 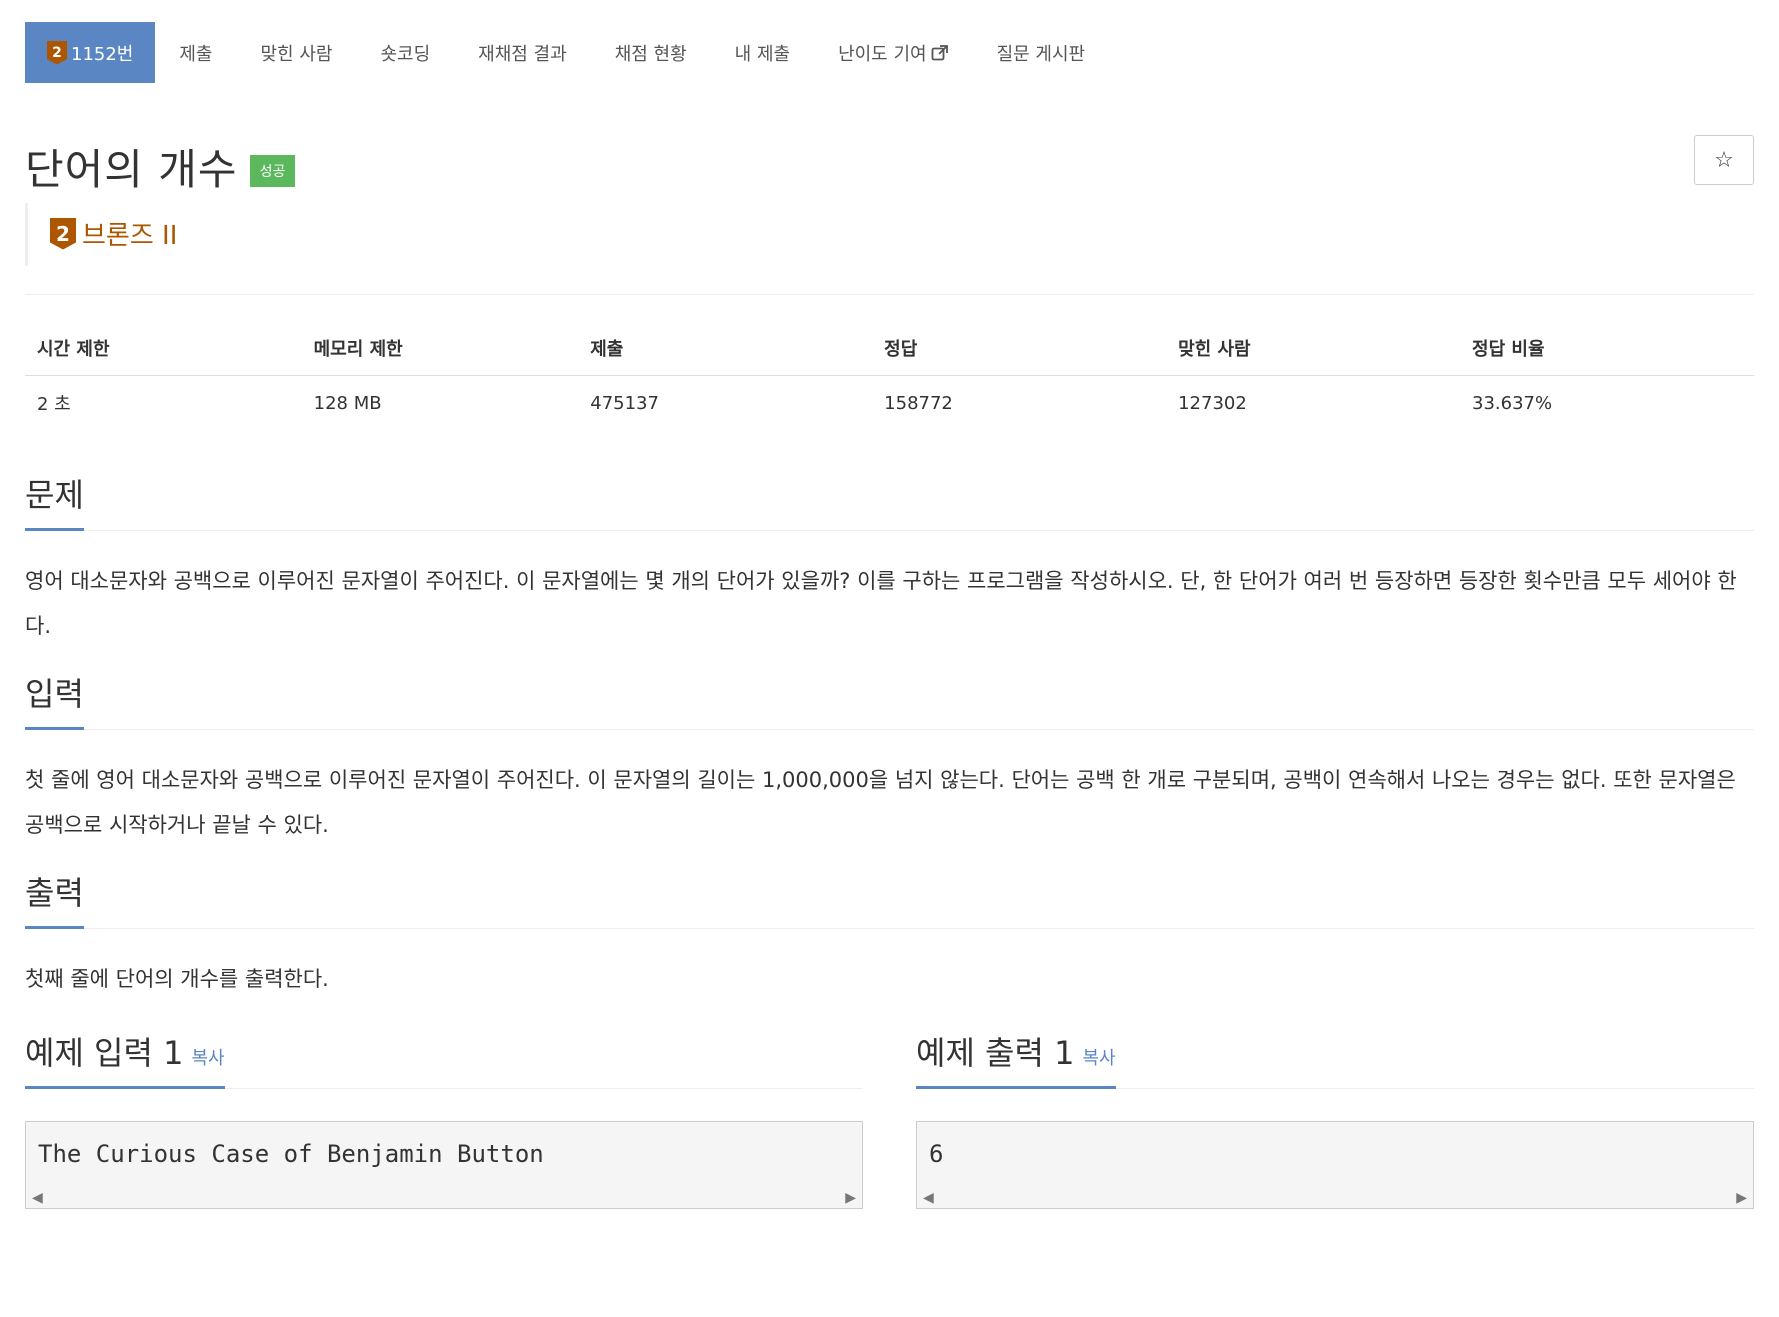 I want to click on section-title: 예제 입력 1 복사, so click(x=125, y=1058).